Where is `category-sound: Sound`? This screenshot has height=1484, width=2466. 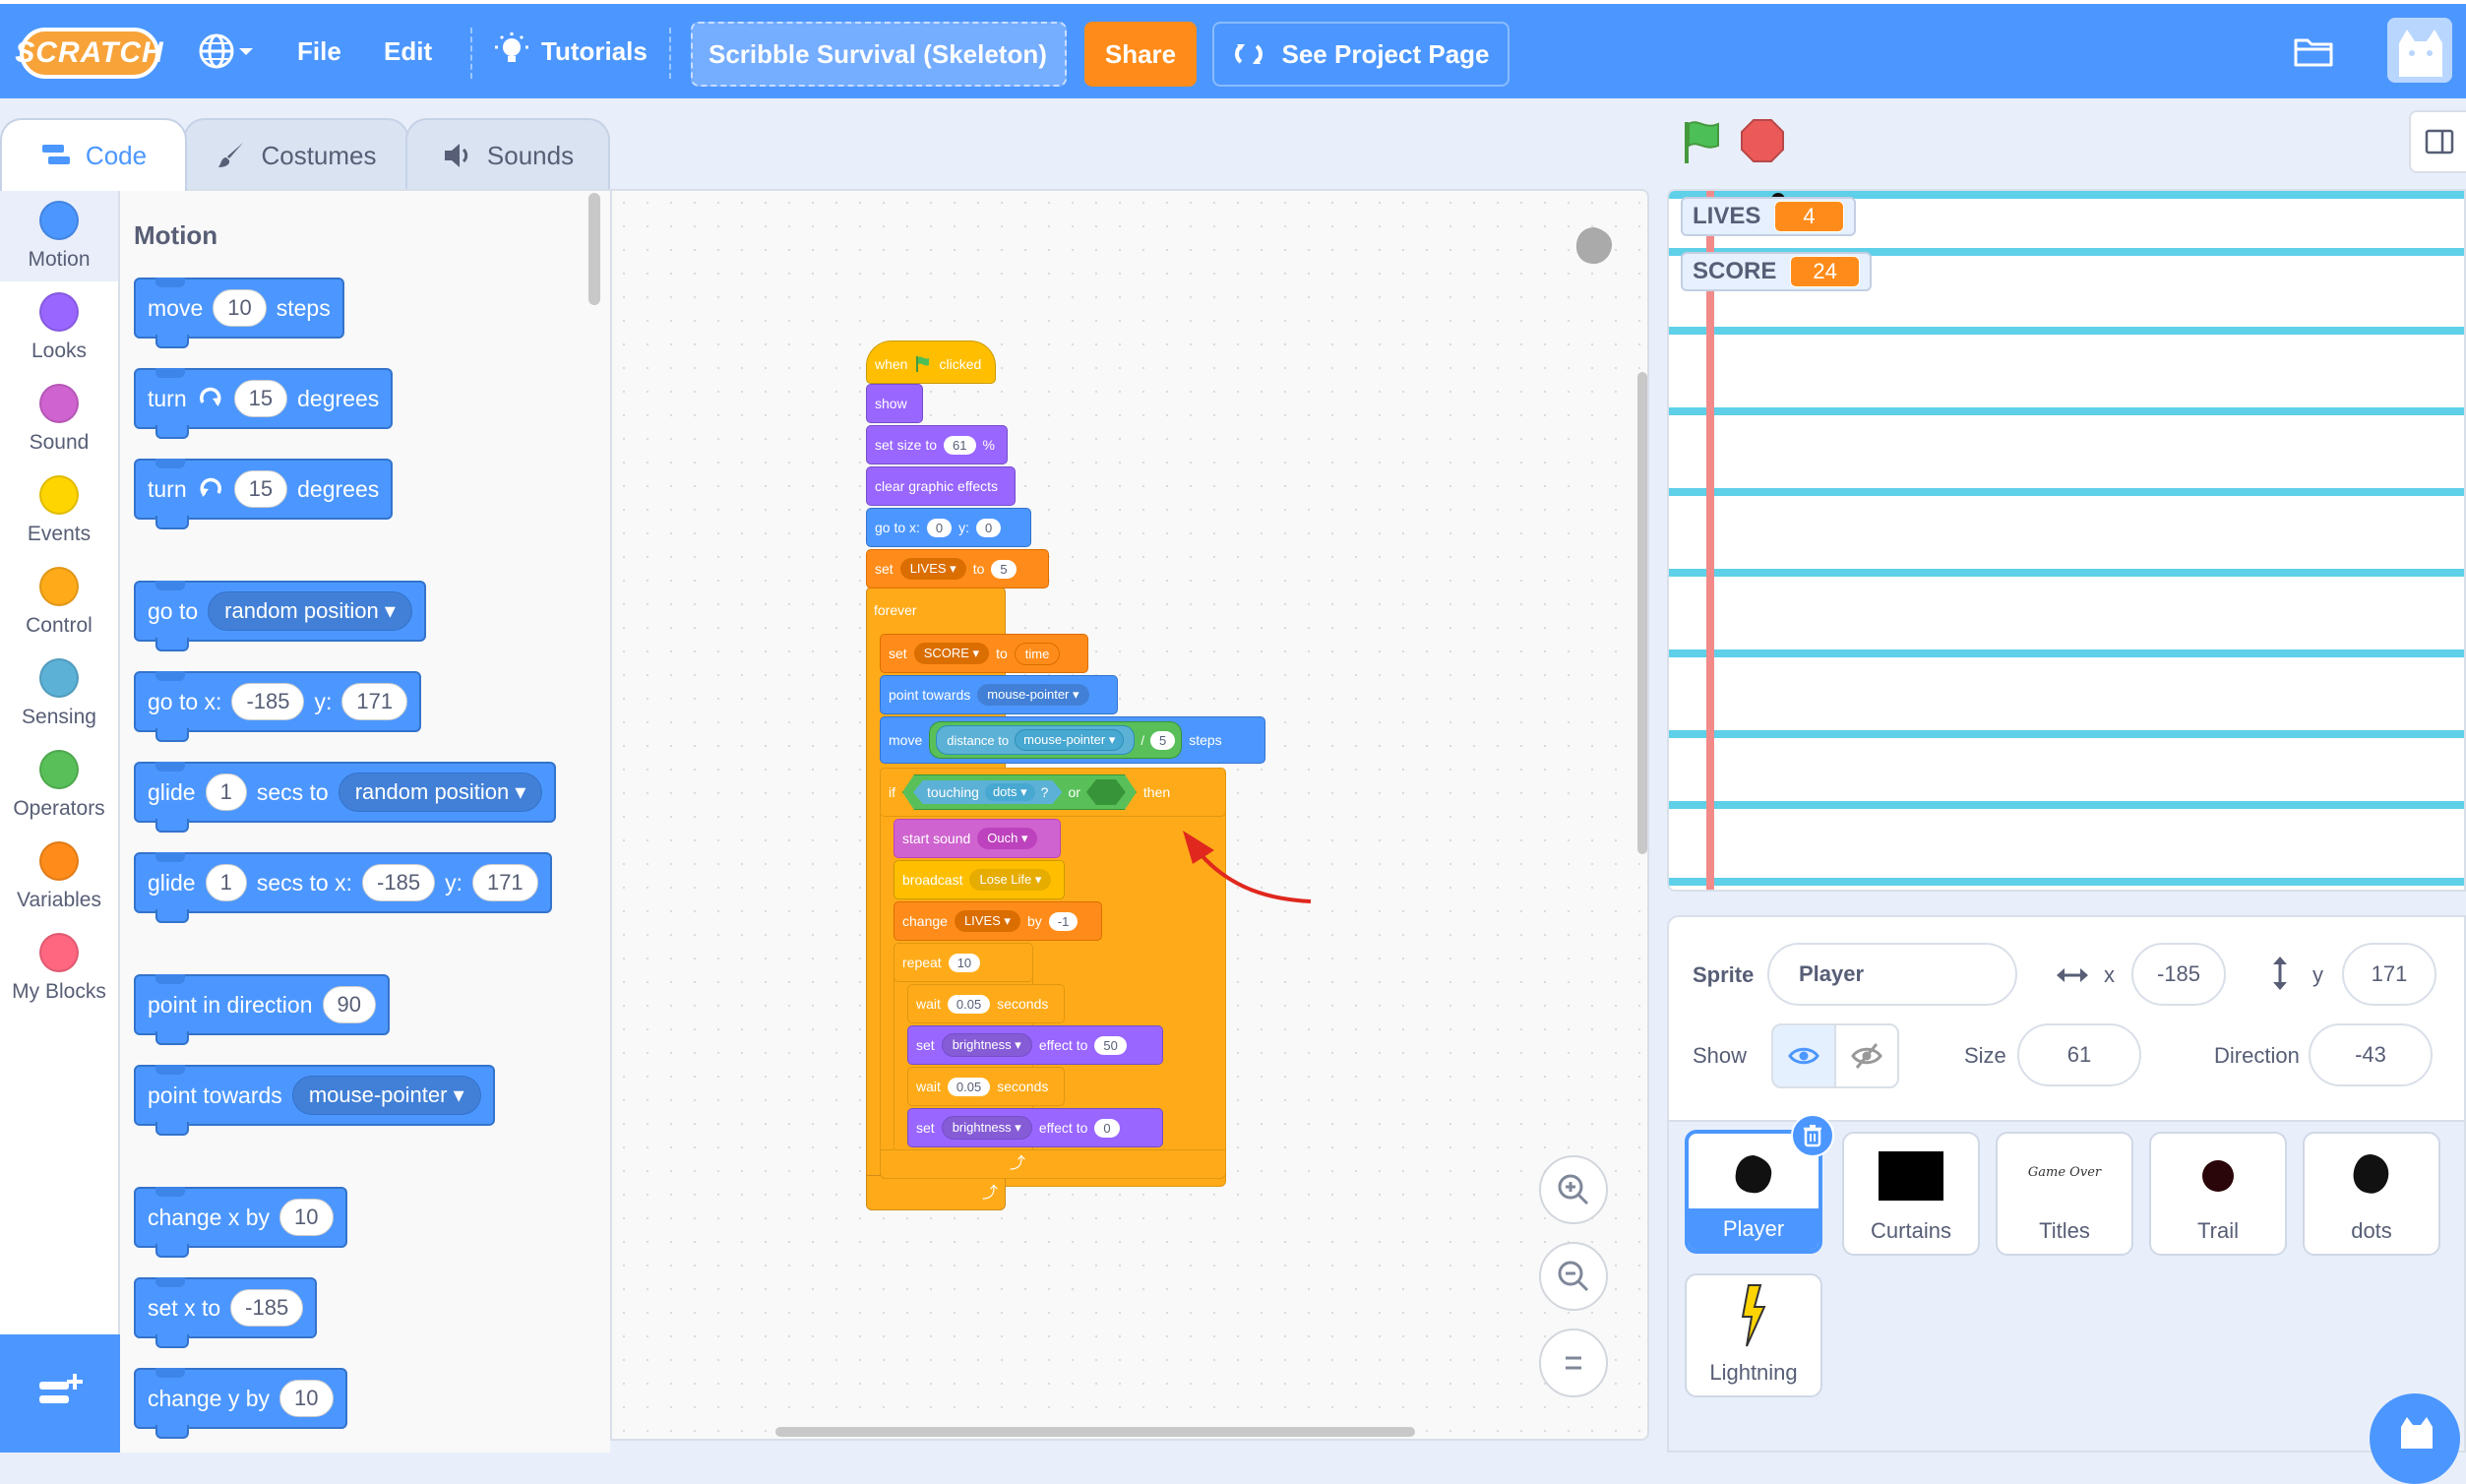 category-sound: Sound is located at coordinates (59, 419).